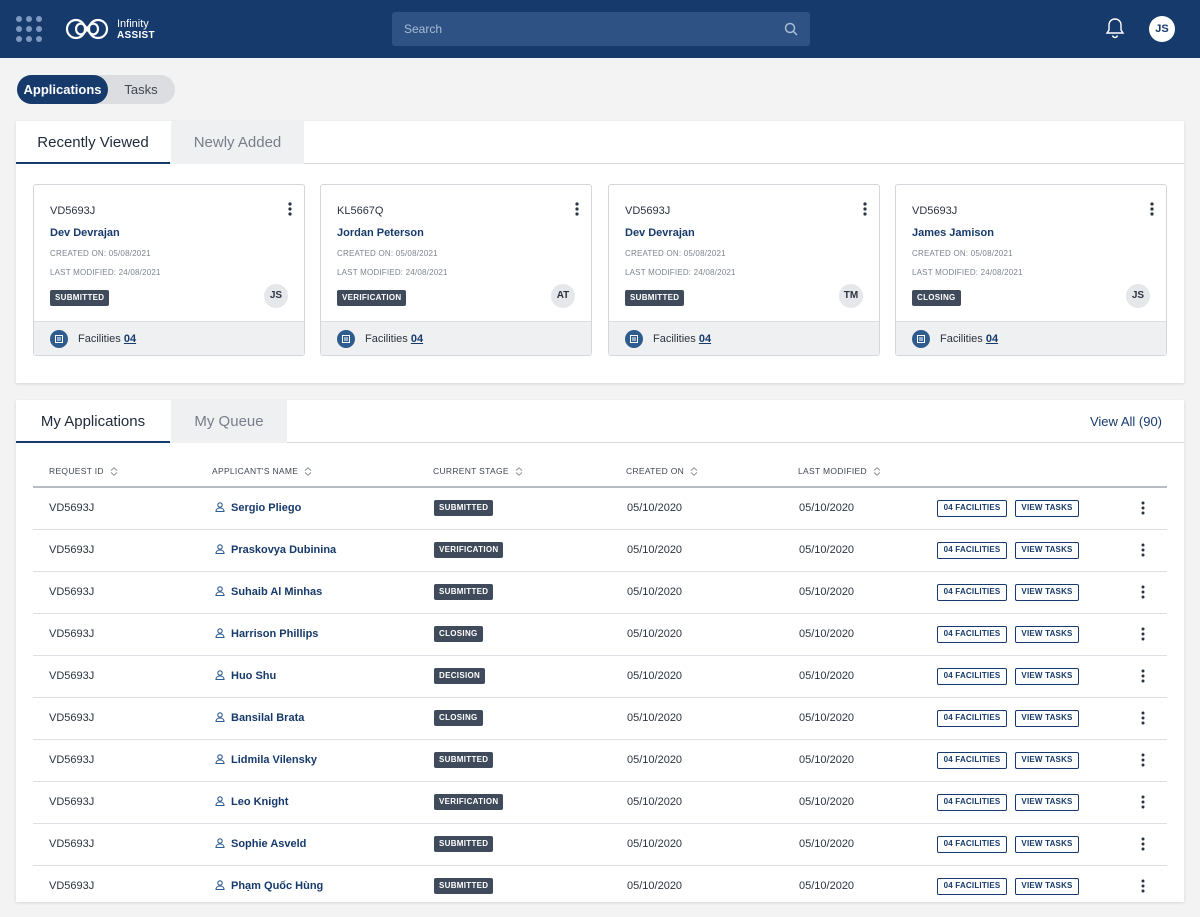 This screenshot has height=917, width=1200. I want to click on card-applicant-name: Jordan Peterson, so click(380, 233).